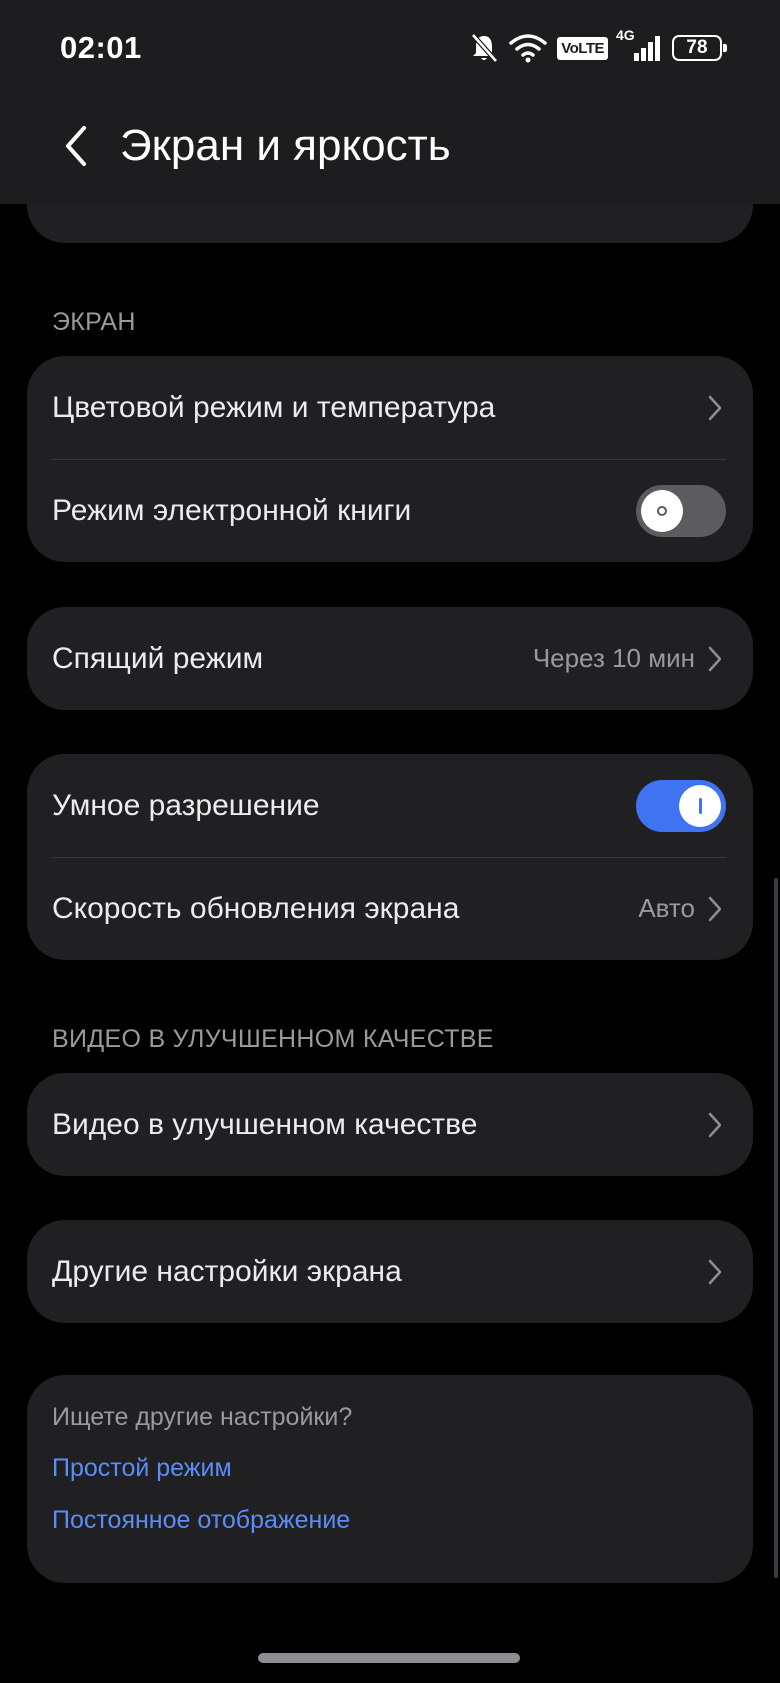 The image size is (780, 1683). Describe the element at coordinates (666, 908) in the screenshot. I see `refresh-rate-value: Авто` at that location.